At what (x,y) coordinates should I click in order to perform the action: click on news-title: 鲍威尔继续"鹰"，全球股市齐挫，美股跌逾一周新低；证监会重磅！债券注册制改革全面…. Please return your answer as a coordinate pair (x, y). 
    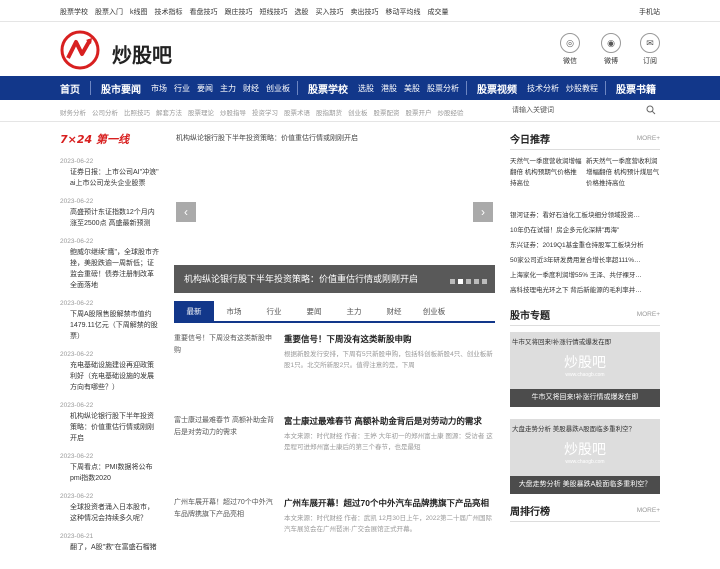
    Looking at the image, I should click on (110, 269).